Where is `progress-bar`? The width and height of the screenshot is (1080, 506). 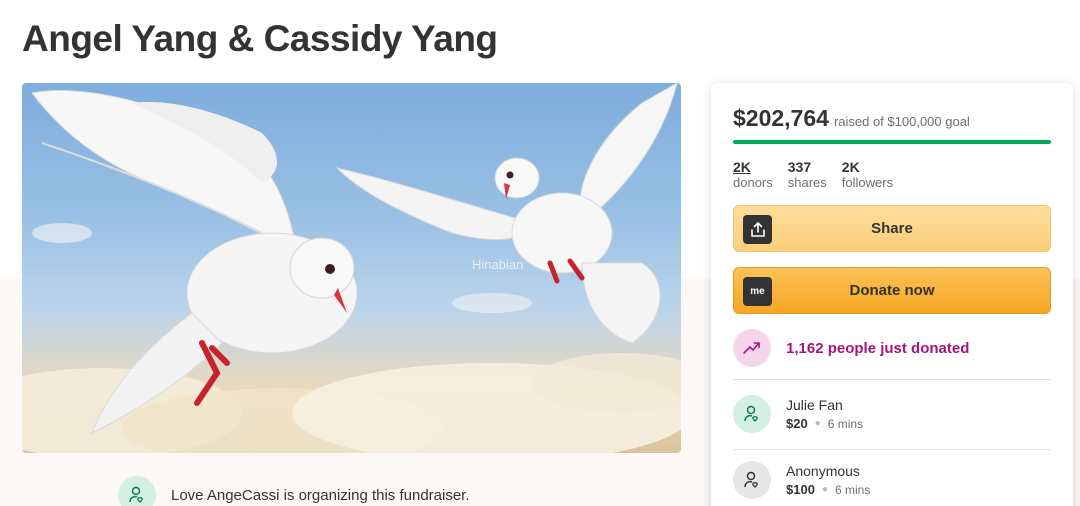 progress-bar is located at coordinates (892, 142).